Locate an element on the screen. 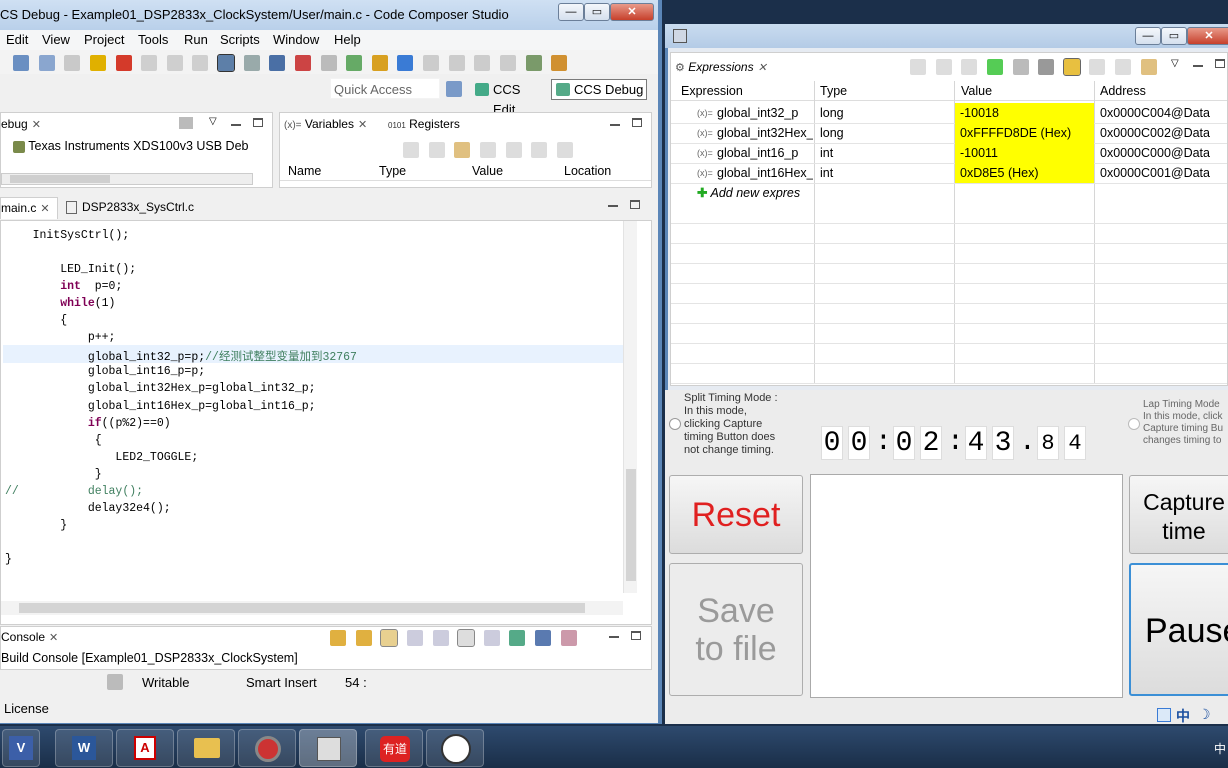  tab-expressions: ⚙ Expressions ✕ is located at coordinates (734, 67).